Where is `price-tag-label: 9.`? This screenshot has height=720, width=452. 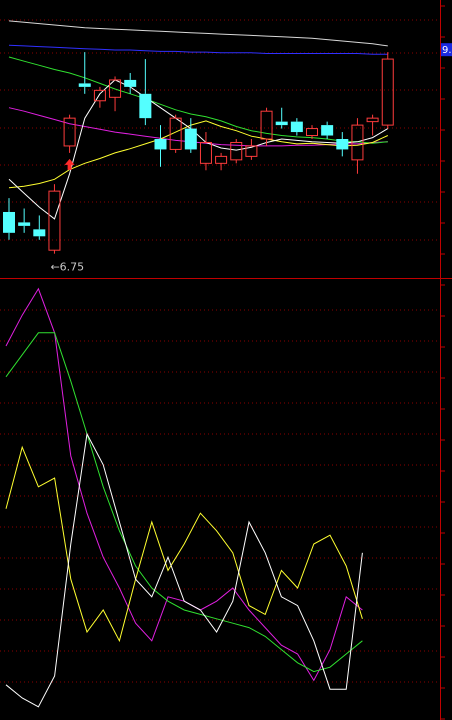
price-tag-label: 9. is located at coordinates (447, 50).